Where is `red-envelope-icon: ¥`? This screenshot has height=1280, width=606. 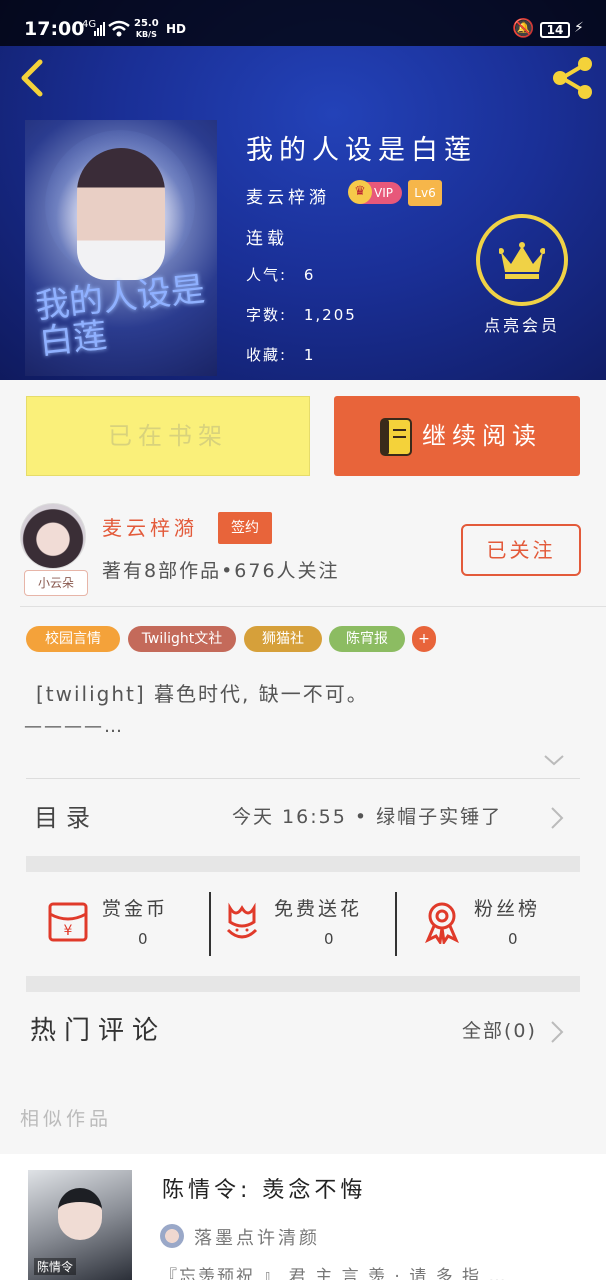
red-envelope-icon: ¥ is located at coordinates (68, 922).